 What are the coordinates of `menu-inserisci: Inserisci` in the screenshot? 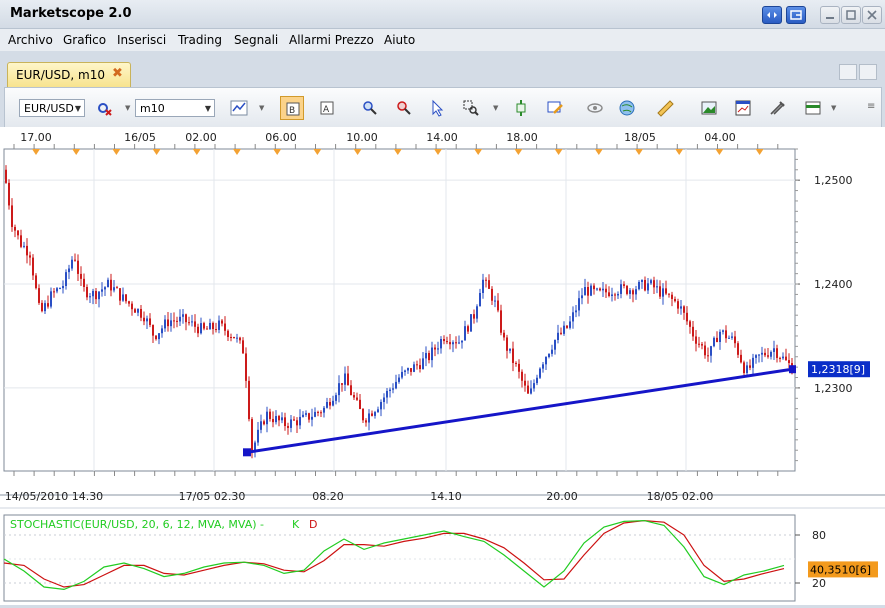 It's located at (141, 40).